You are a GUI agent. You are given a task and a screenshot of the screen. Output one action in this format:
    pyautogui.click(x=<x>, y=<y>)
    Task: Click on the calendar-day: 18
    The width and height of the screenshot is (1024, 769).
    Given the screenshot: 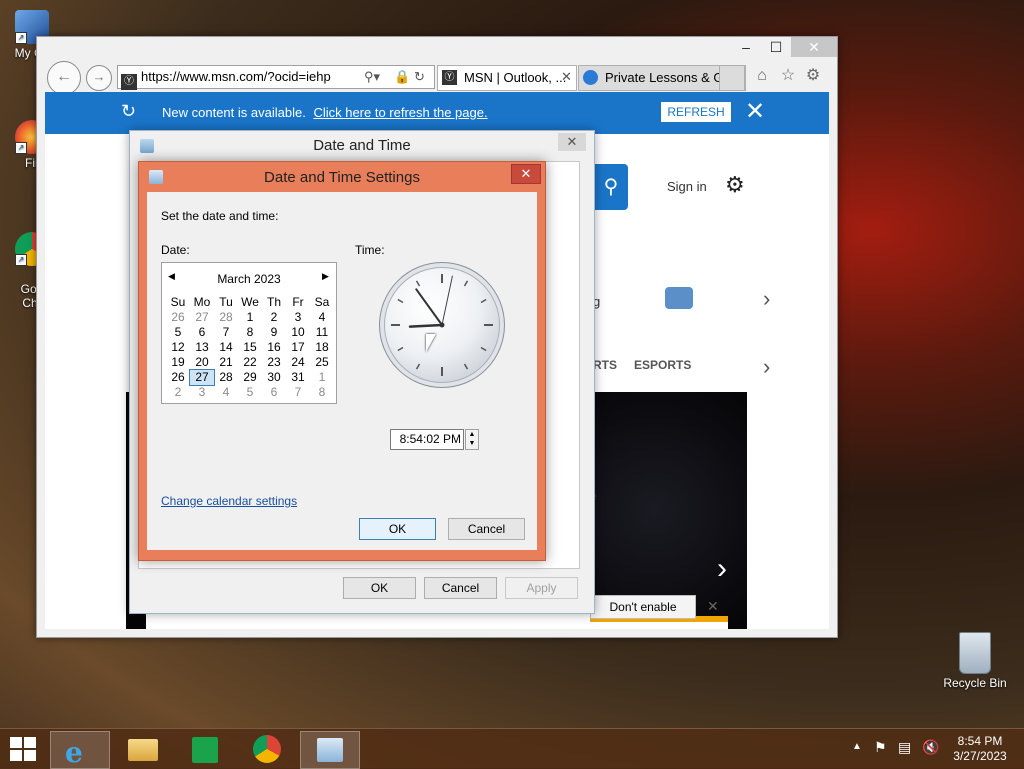 What is the action you would take?
    pyautogui.click(x=322, y=347)
    